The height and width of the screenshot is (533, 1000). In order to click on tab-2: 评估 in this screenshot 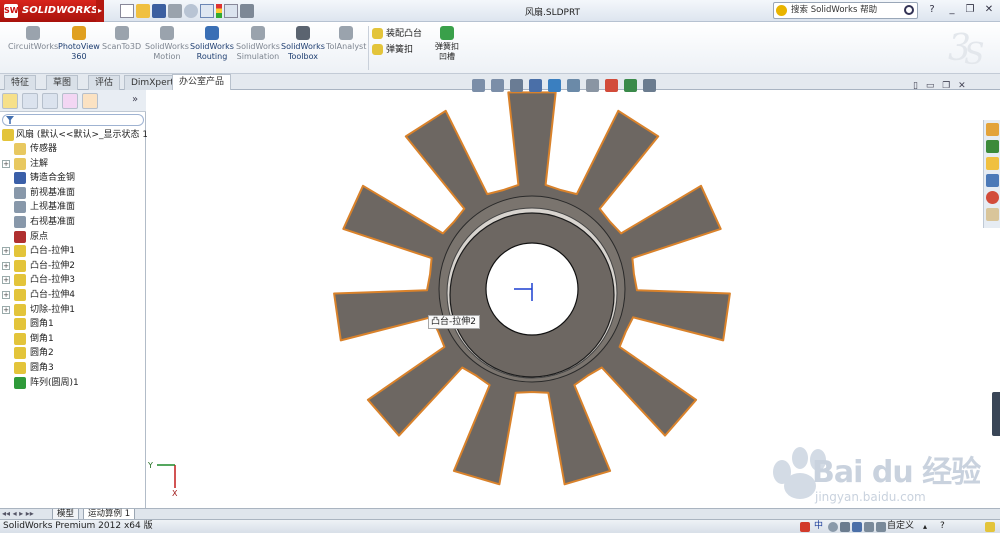, I will do `click(104, 82)`.